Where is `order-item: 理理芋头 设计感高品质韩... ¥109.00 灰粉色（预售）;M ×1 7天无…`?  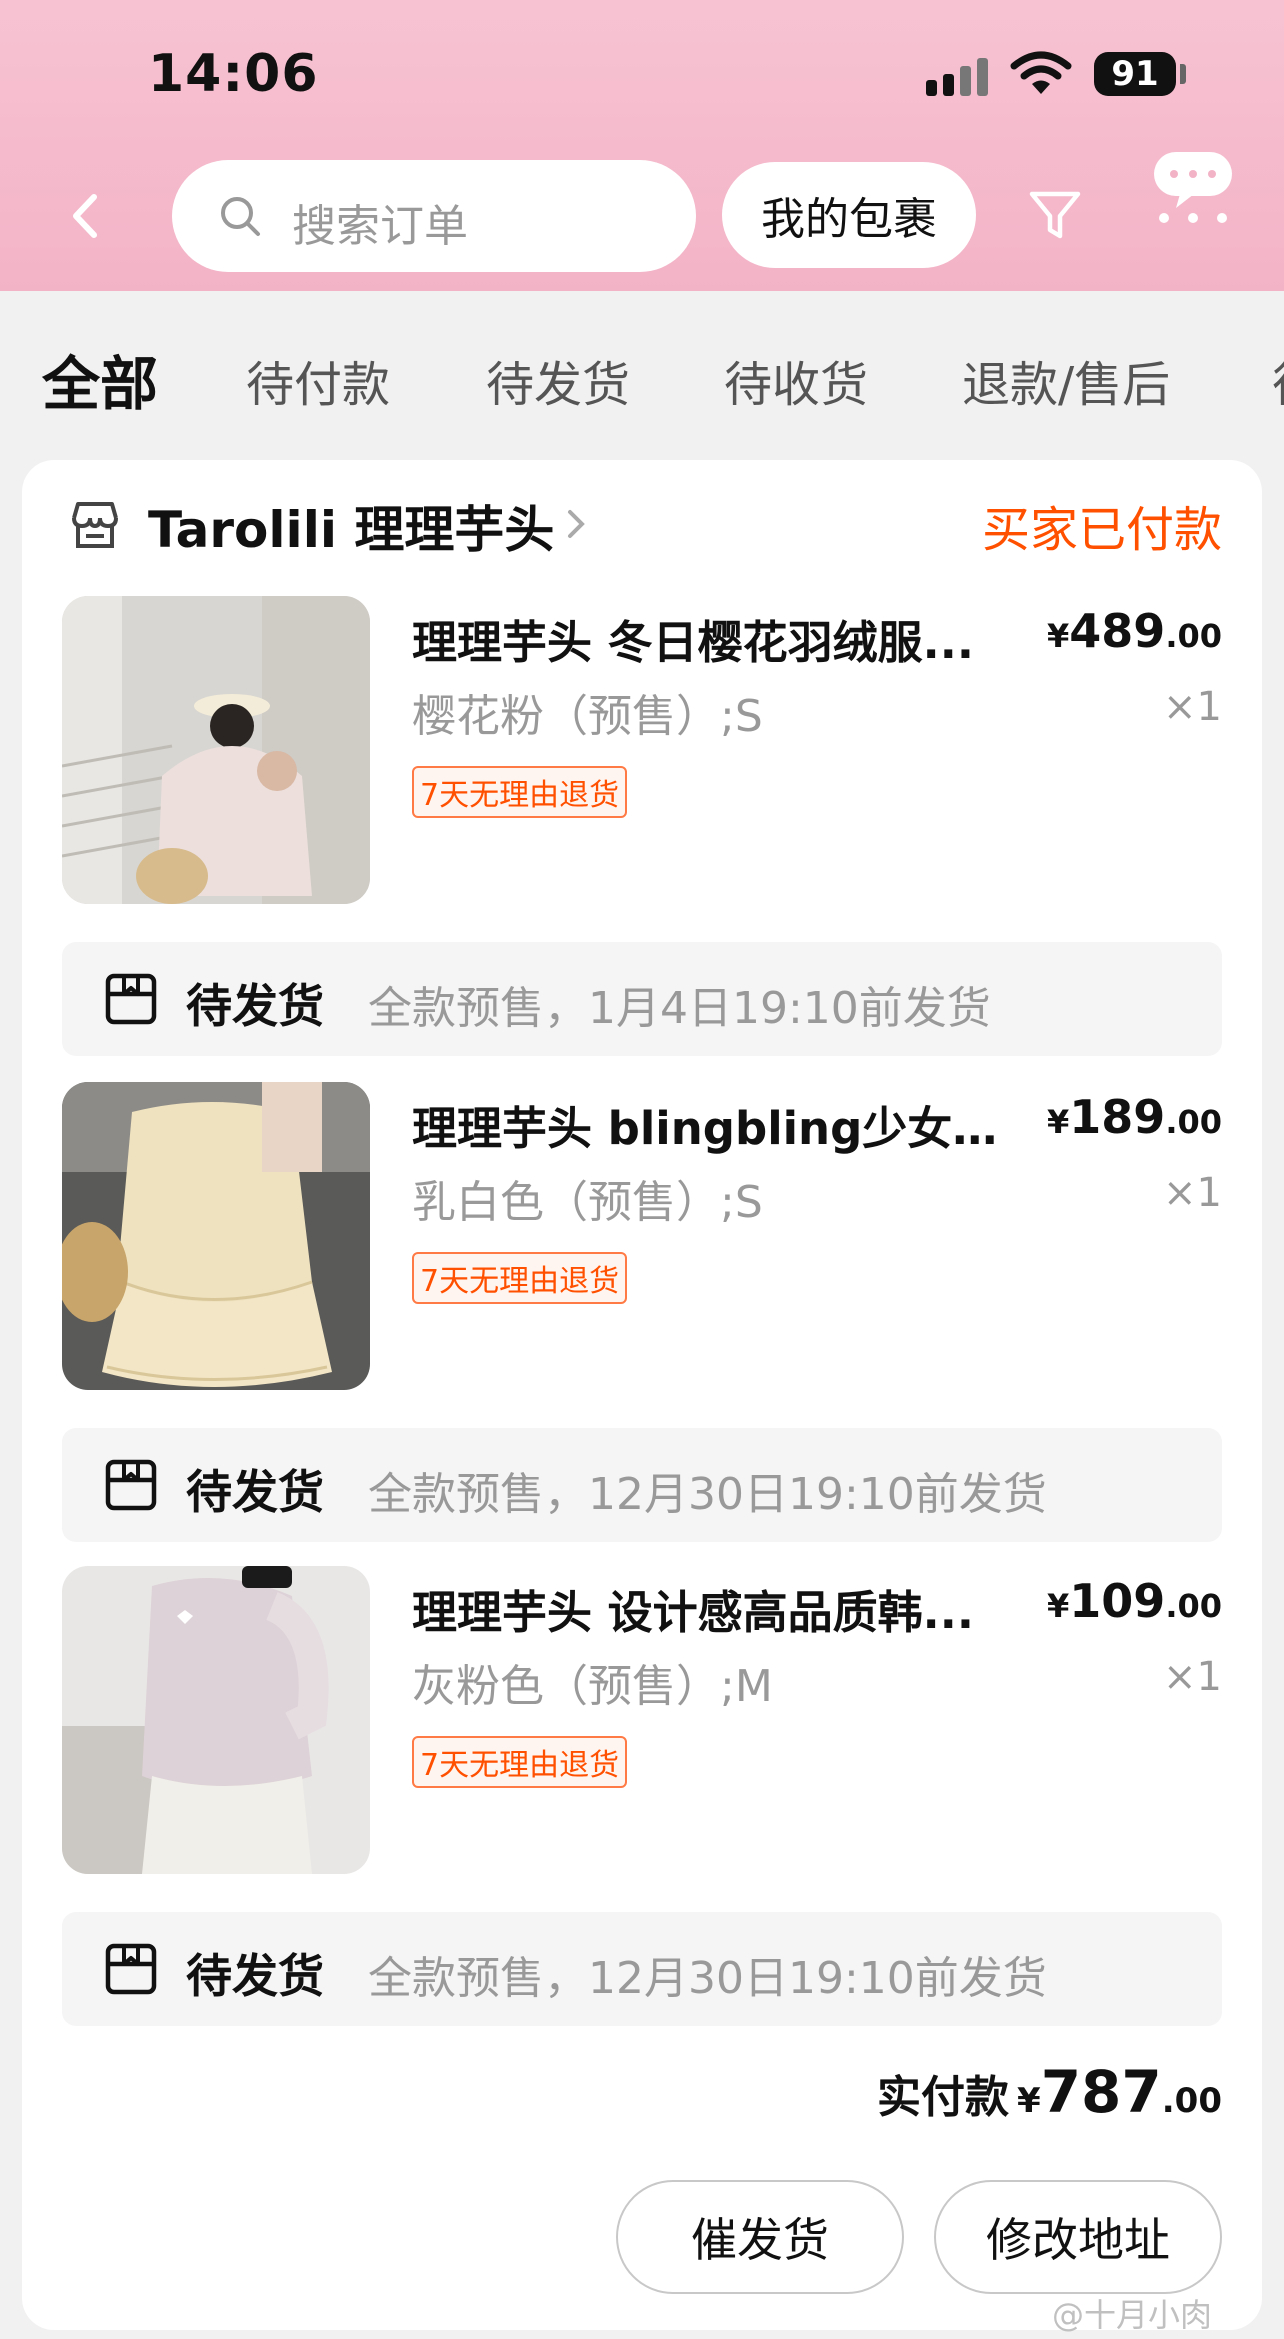 order-item: 理理芋头 设计感高品质韩... ¥109.00 灰粉色（预售）;M ×1 7天无… is located at coordinates (642, 1721).